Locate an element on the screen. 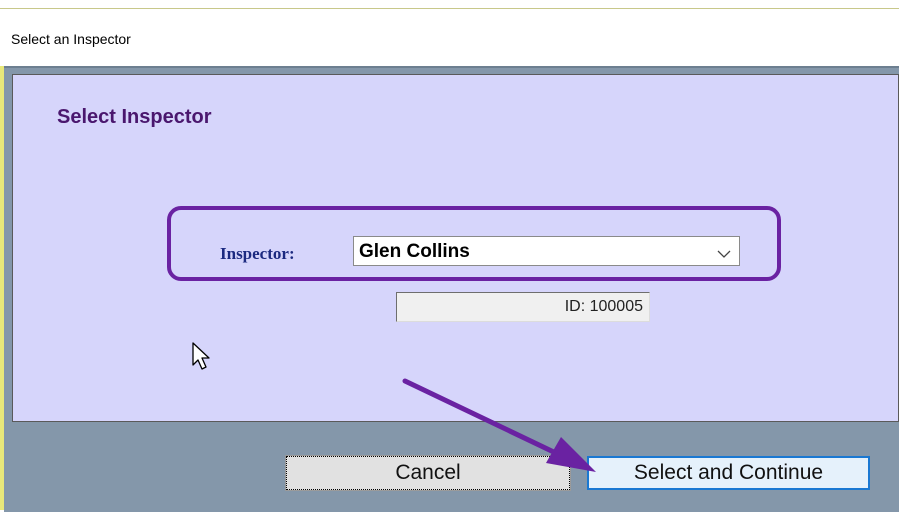 The width and height of the screenshot is (899, 512). inspector-id-field: ID: 100005 is located at coordinates (523, 307).